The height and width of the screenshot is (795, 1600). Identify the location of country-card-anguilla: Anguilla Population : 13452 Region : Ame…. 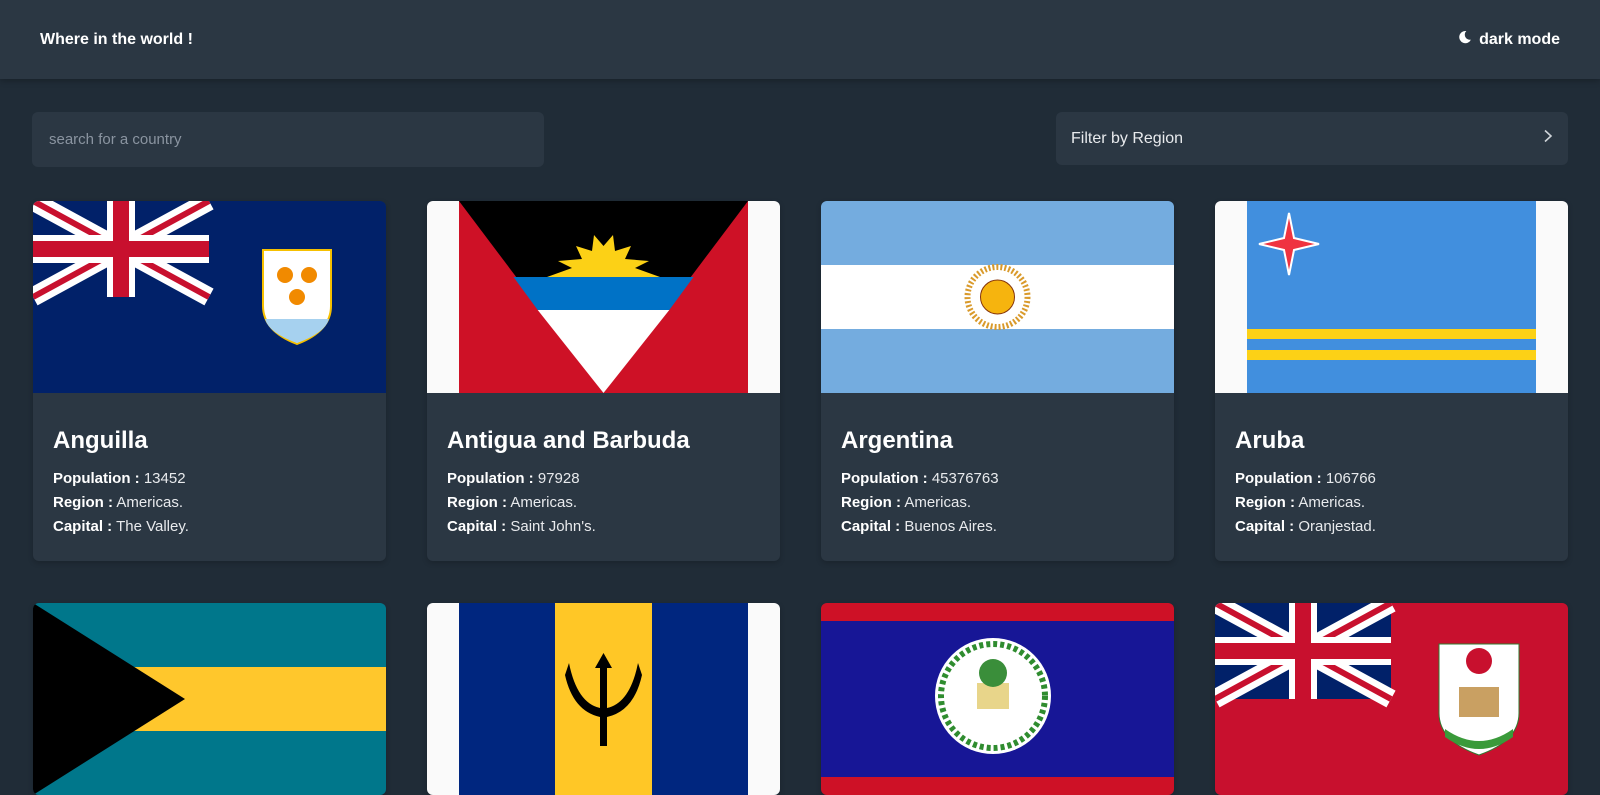
(209, 381).